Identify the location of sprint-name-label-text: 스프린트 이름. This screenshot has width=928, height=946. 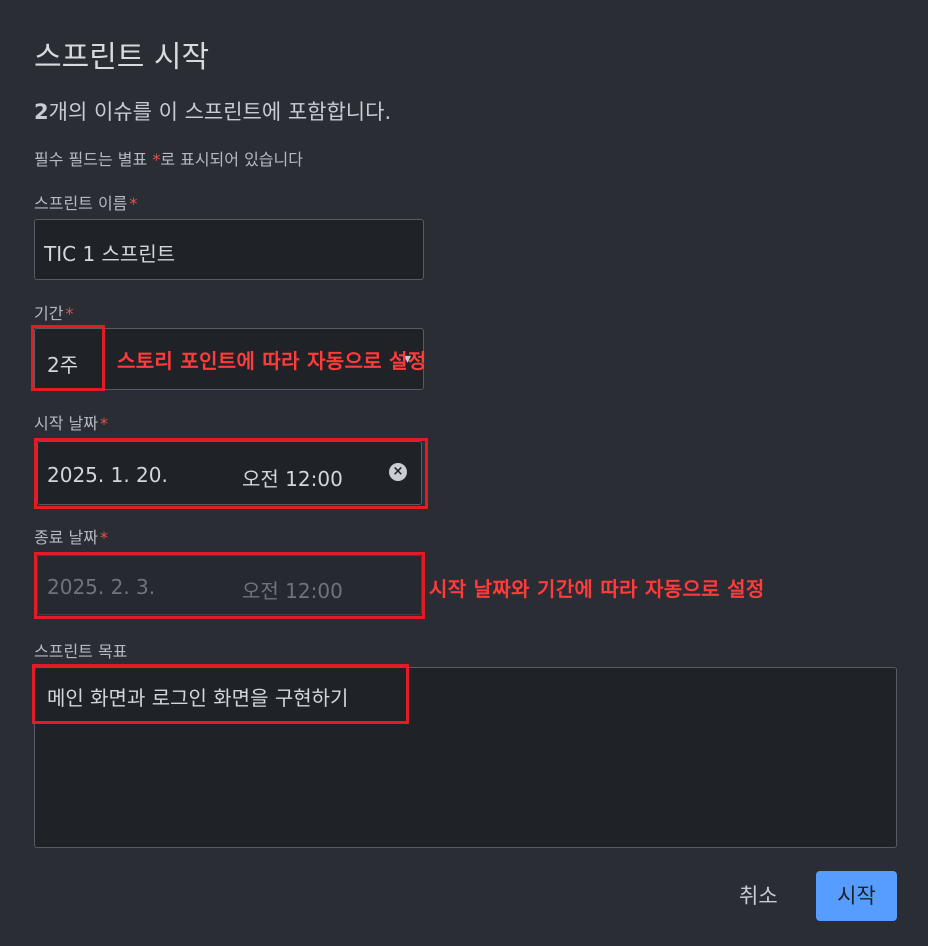
(81, 203).